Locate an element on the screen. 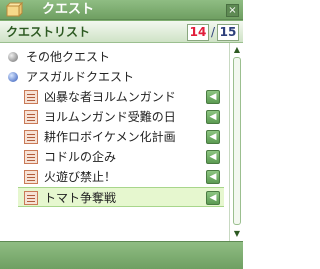  quest-counter: 14 / 15 is located at coordinates (213, 32).